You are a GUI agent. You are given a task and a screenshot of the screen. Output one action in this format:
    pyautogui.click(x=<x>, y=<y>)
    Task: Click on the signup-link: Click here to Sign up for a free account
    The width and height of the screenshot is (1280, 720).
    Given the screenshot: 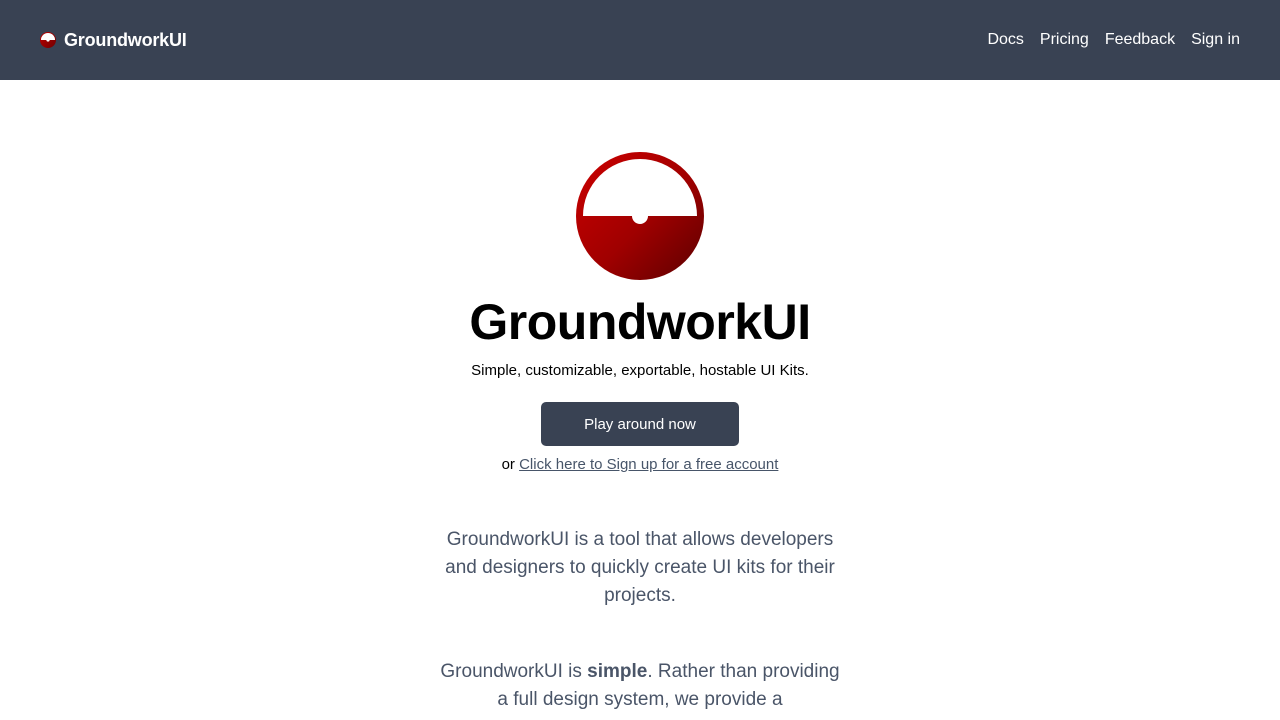 What is the action you would take?
    pyautogui.click(x=648, y=464)
    